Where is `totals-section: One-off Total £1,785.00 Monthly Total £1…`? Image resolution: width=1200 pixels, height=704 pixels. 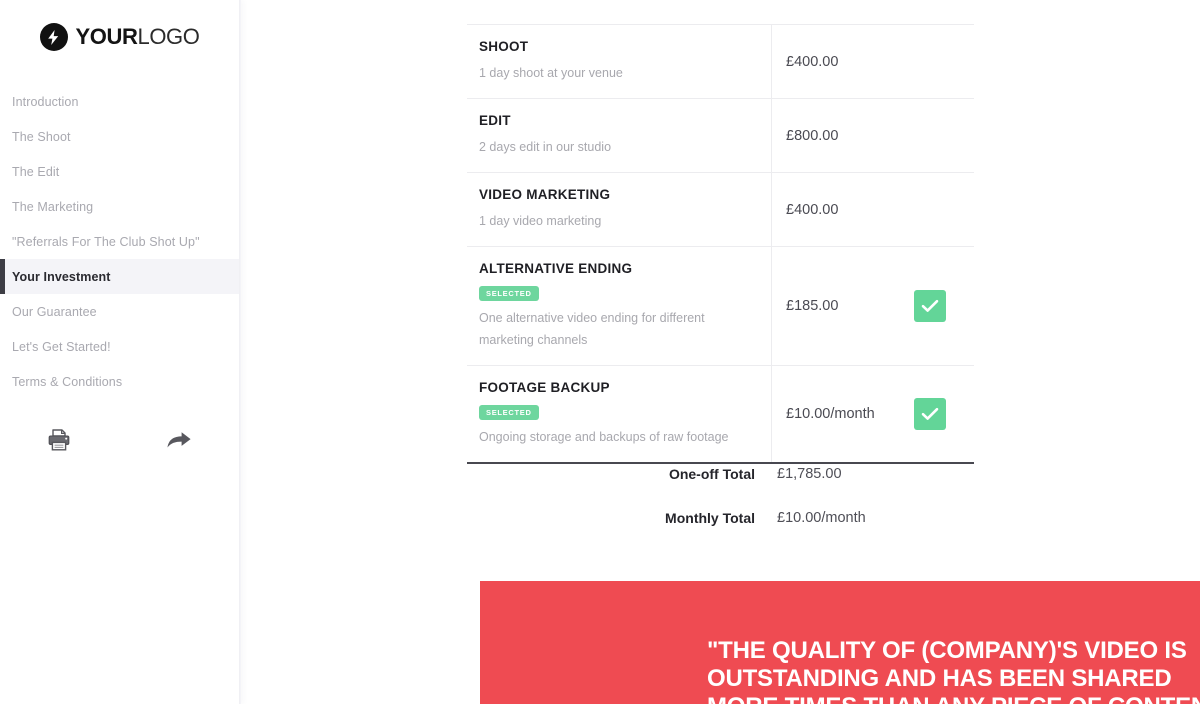 totals-section: One-off Total £1,785.00 Monthly Total £1… is located at coordinates (720, 496).